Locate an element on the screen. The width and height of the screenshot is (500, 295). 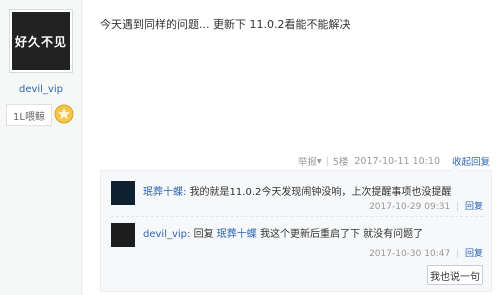
avatar-text: 好久不见 is located at coordinates (40, 41).